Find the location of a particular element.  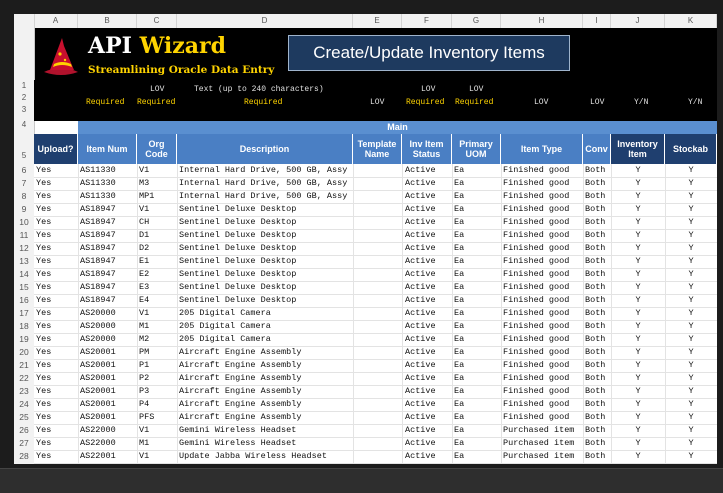

header-inventory-item: Inventory Item is located at coordinates (638, 149).